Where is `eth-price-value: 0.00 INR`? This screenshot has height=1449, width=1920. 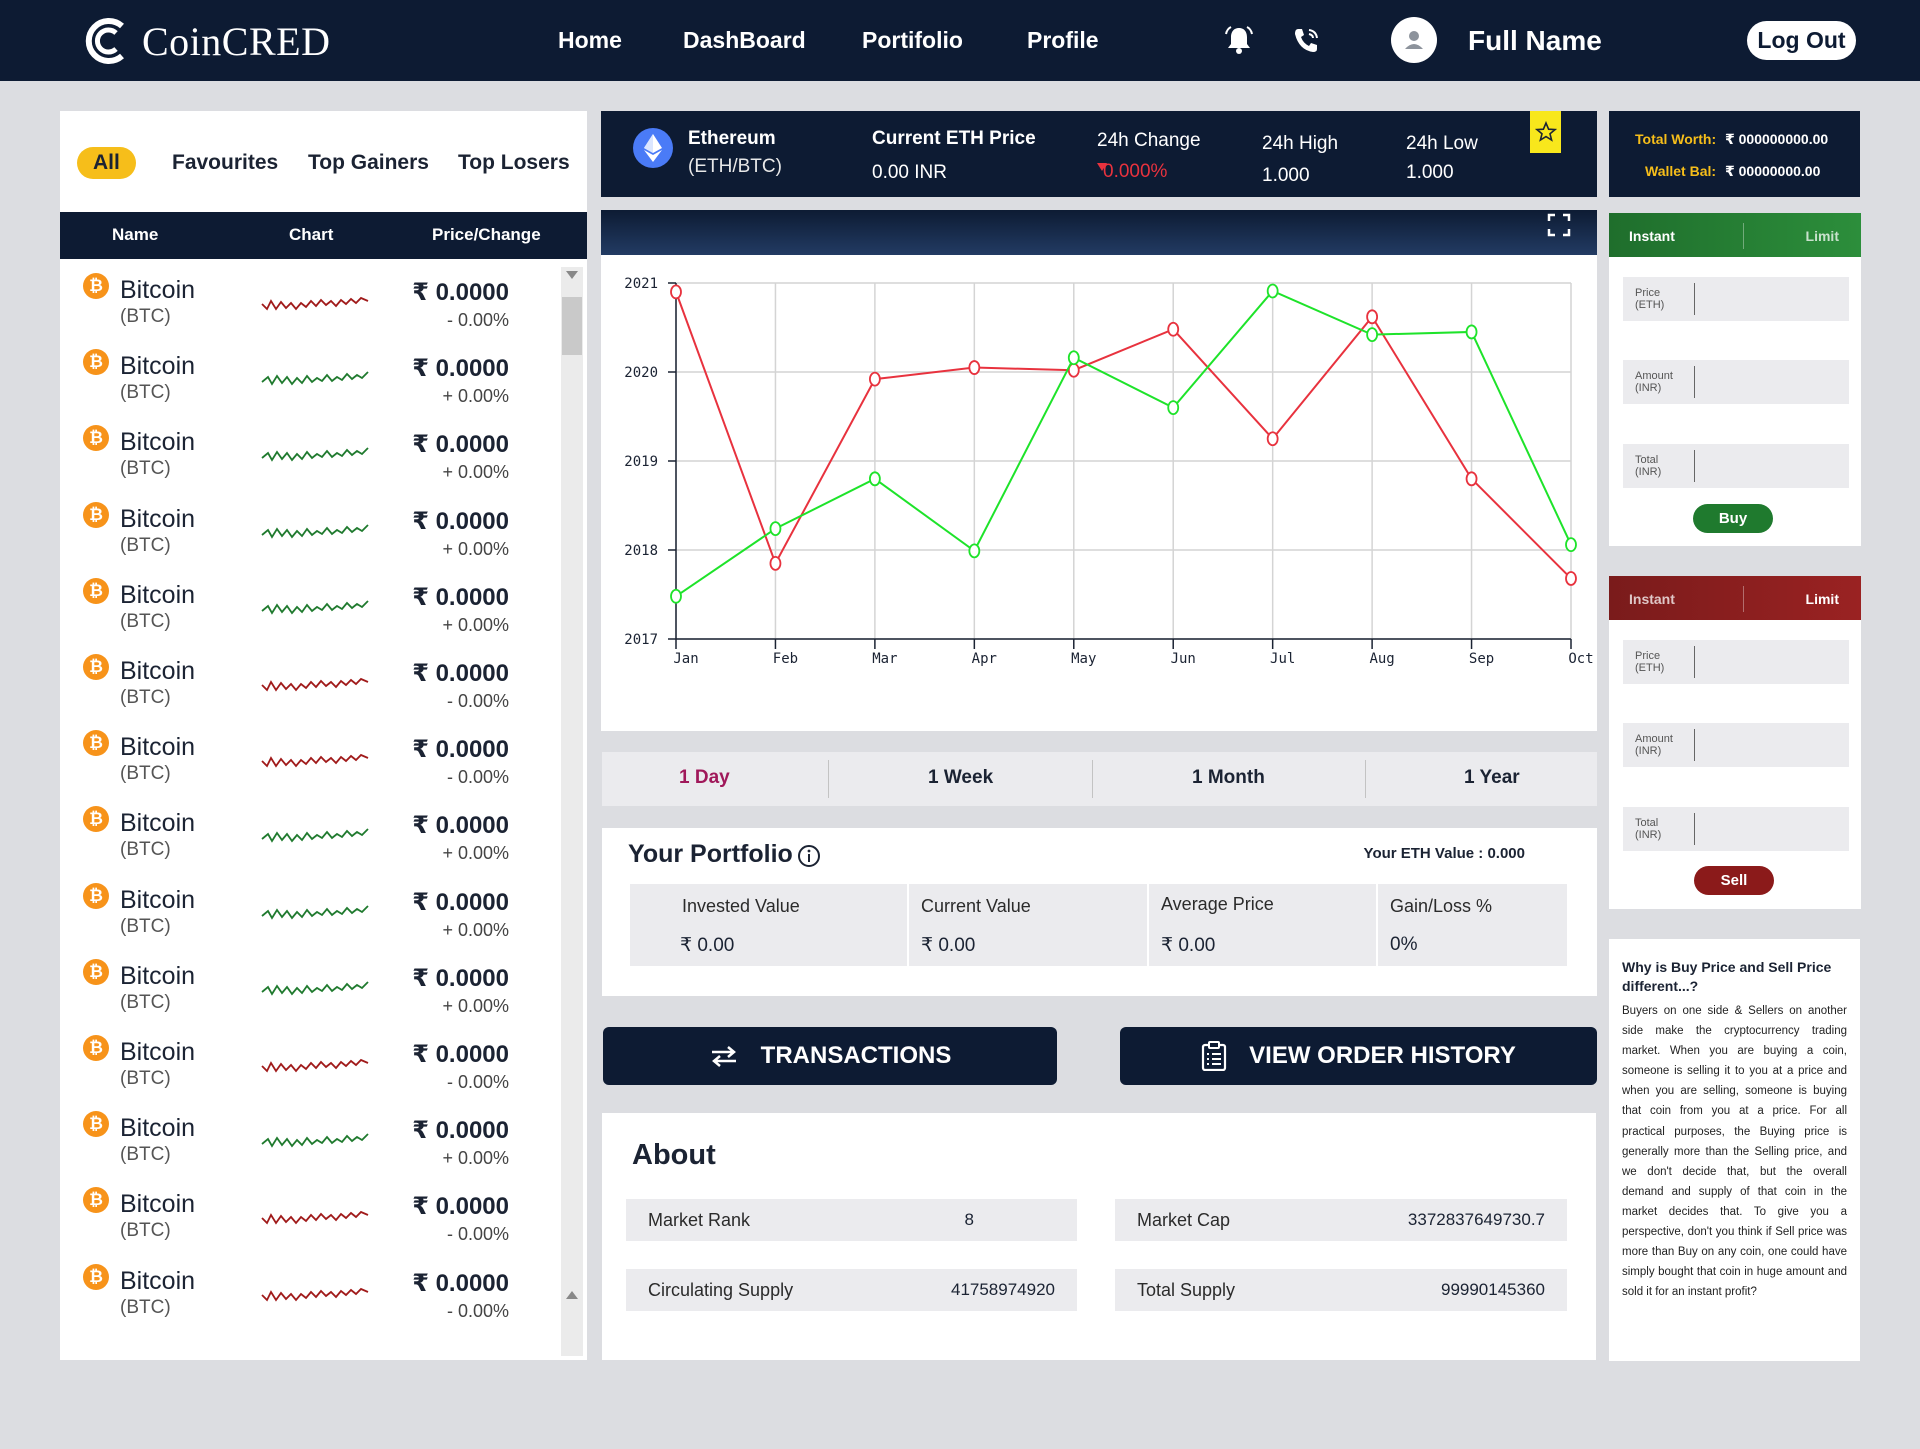 eth-price-value: 0.00 INR is located at coordinates (909, 172).